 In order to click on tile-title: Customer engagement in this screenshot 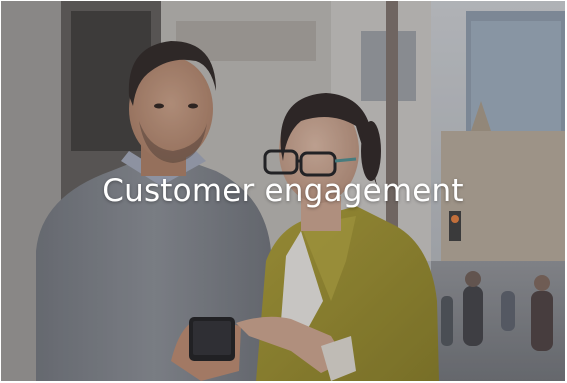, I will do `click(283, 191)`.